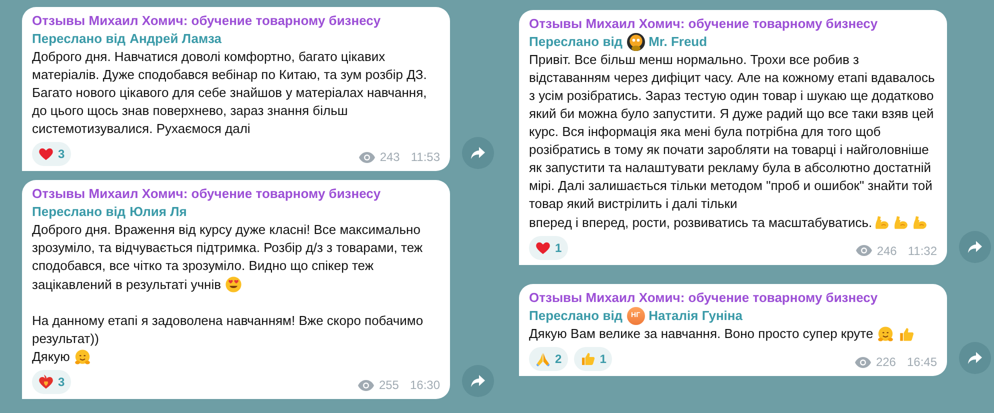 The image size is (994, 413). I want to click on message-text: вперед і вперед, рости, розвиватись та масштабуватись., so click(700, 223).